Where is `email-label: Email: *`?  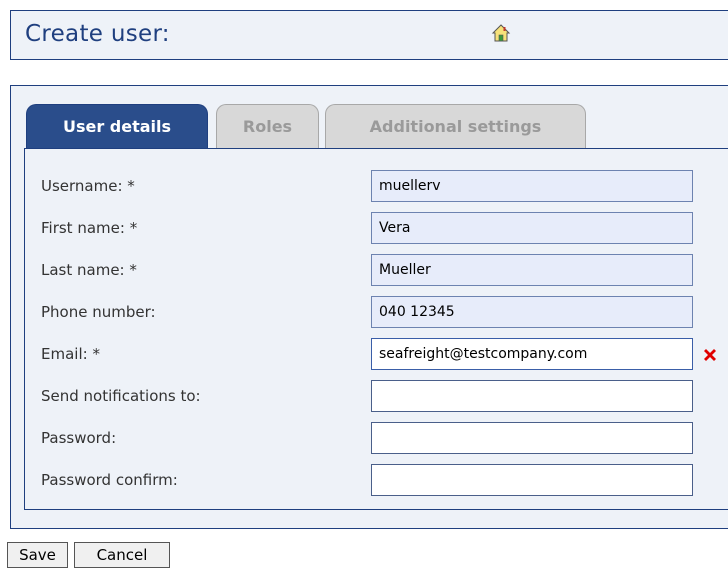 email-label: Email: * is located at coordinates (70, 354).